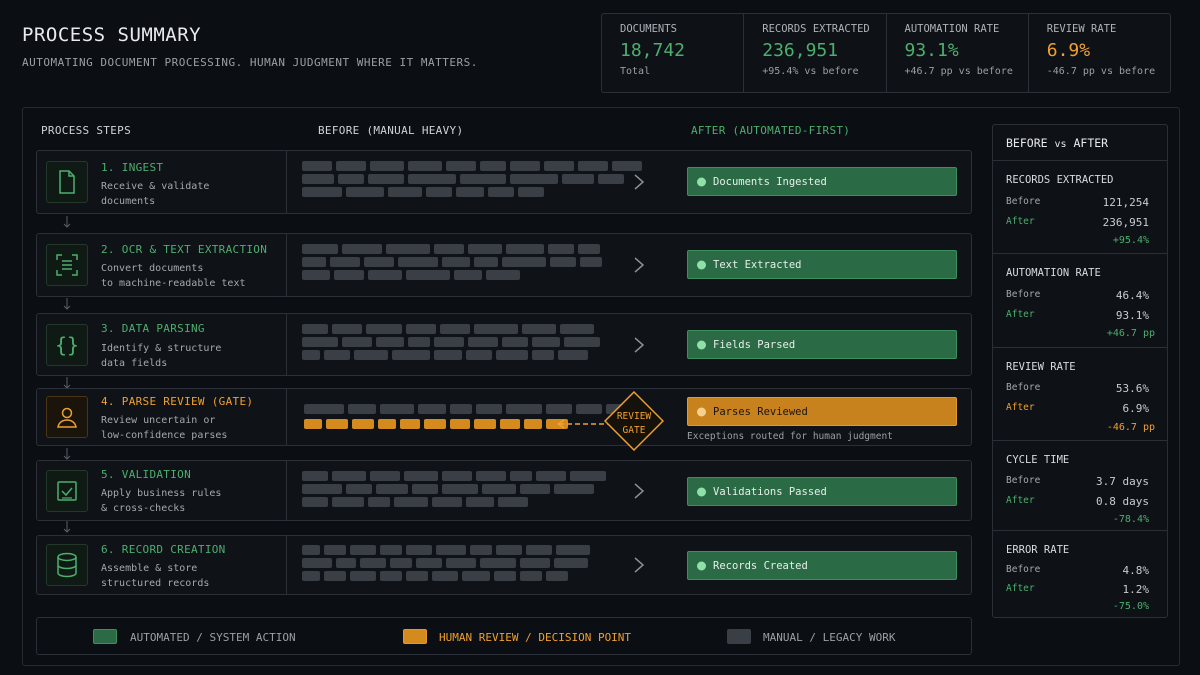 This screenshot has width=1200, height=675. I want to click on column-header-before: BEFORE (MANUAL HEAVY), so click(391, 130).